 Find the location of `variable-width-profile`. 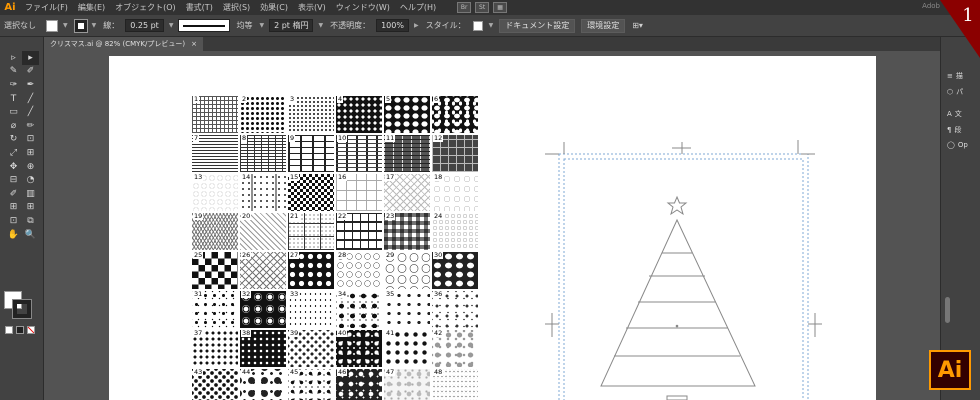

variable-width-profile is located at coordinates (204, 25).